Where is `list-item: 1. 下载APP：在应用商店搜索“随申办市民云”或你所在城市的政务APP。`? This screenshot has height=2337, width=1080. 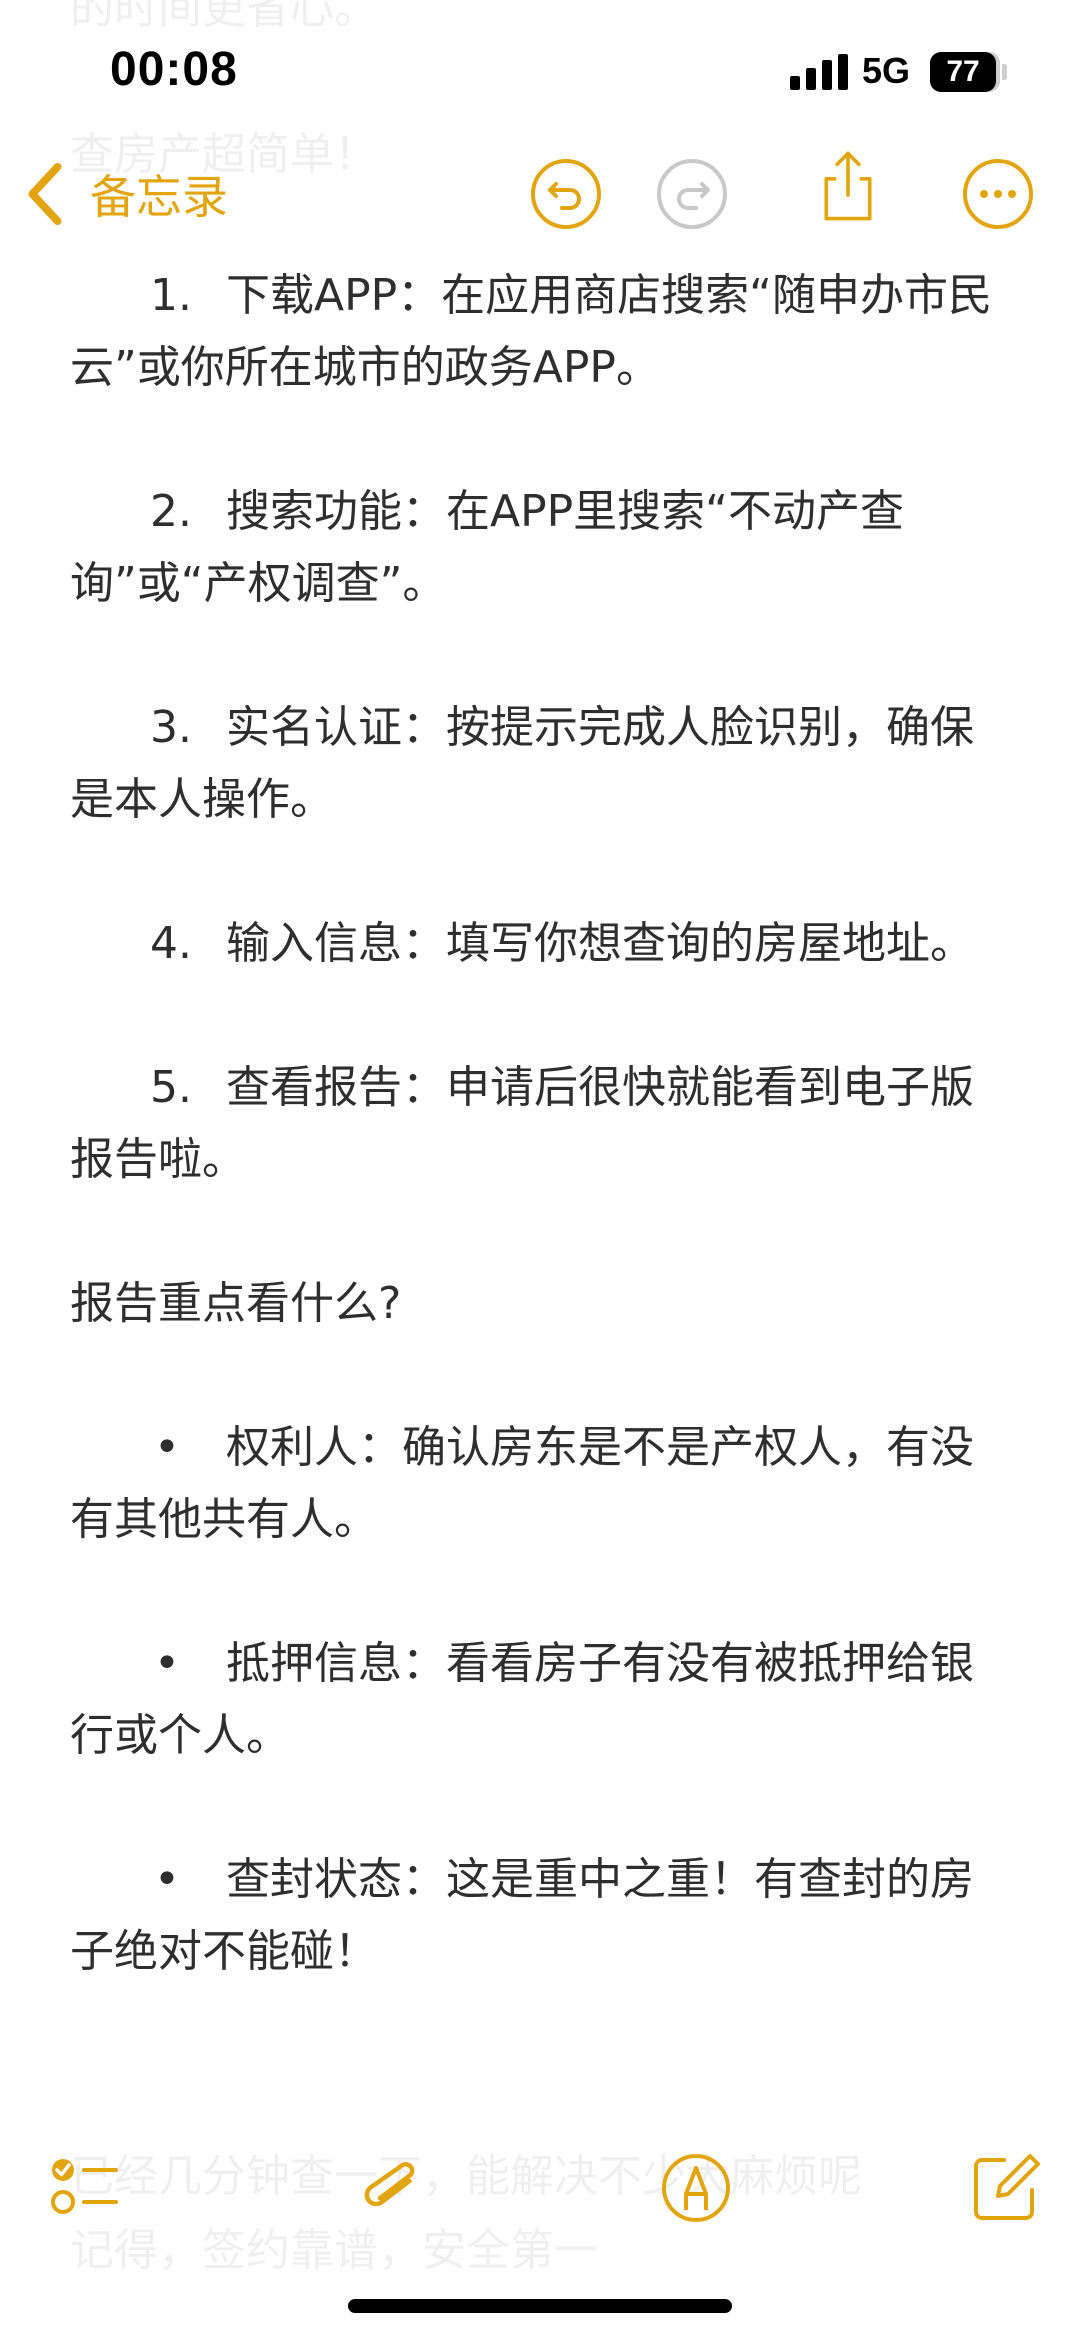 list-item: 1. 下载APP：在应用商店搜索“随申办市民云”或你所在城市的政务APP。 is located at coordinates (540, 332).